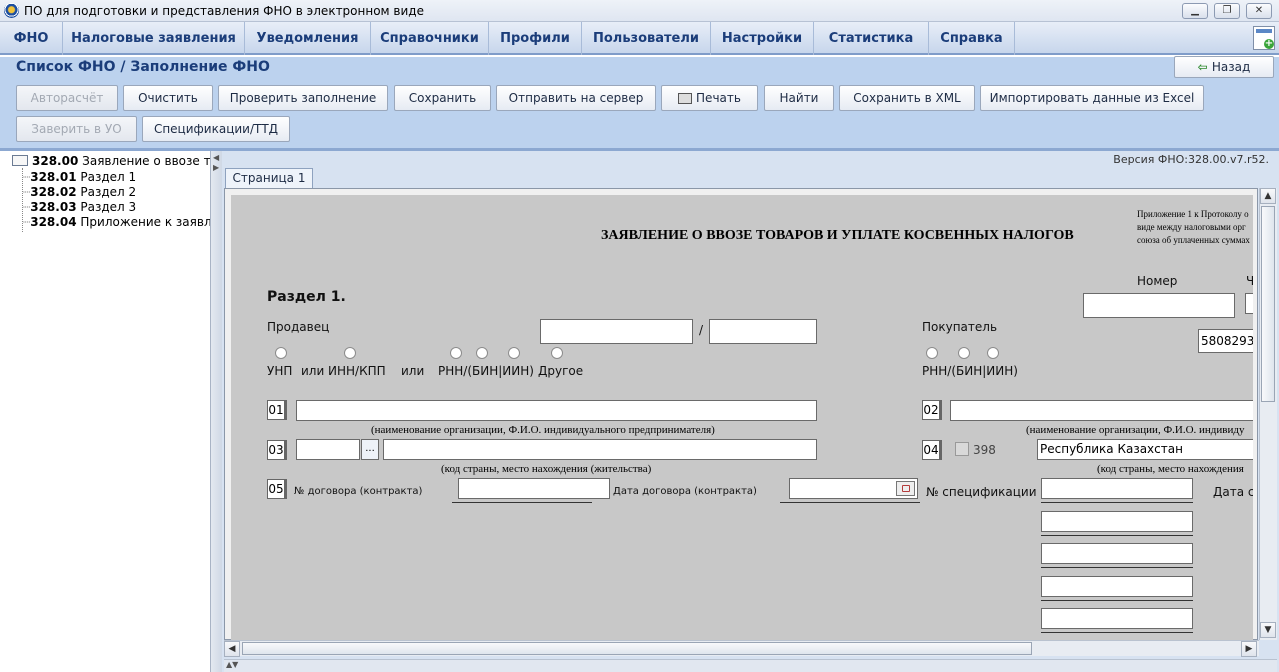  Describe the element at coordinates (1249, 649) in the screenshot. I see `scroll-right-icon: ▶` at that location.